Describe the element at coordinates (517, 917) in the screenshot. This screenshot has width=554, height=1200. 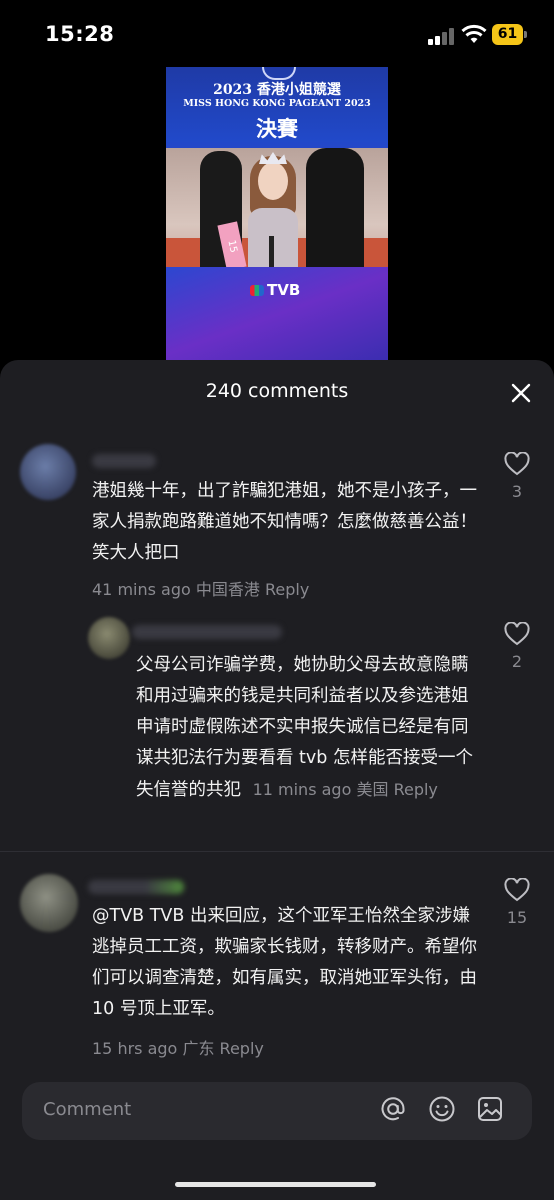
I see `like-count: 15` at that location.